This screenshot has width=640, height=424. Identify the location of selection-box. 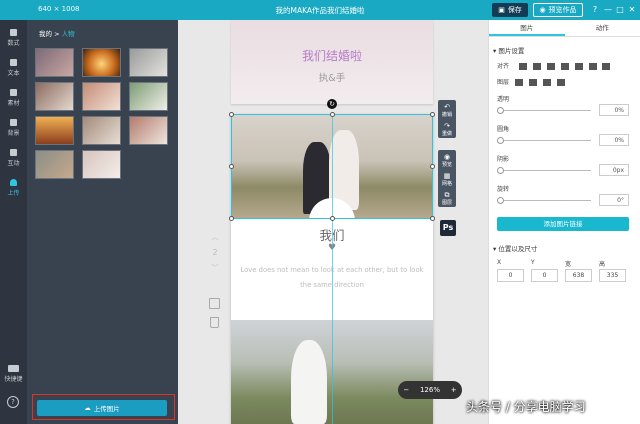
(332, 166).